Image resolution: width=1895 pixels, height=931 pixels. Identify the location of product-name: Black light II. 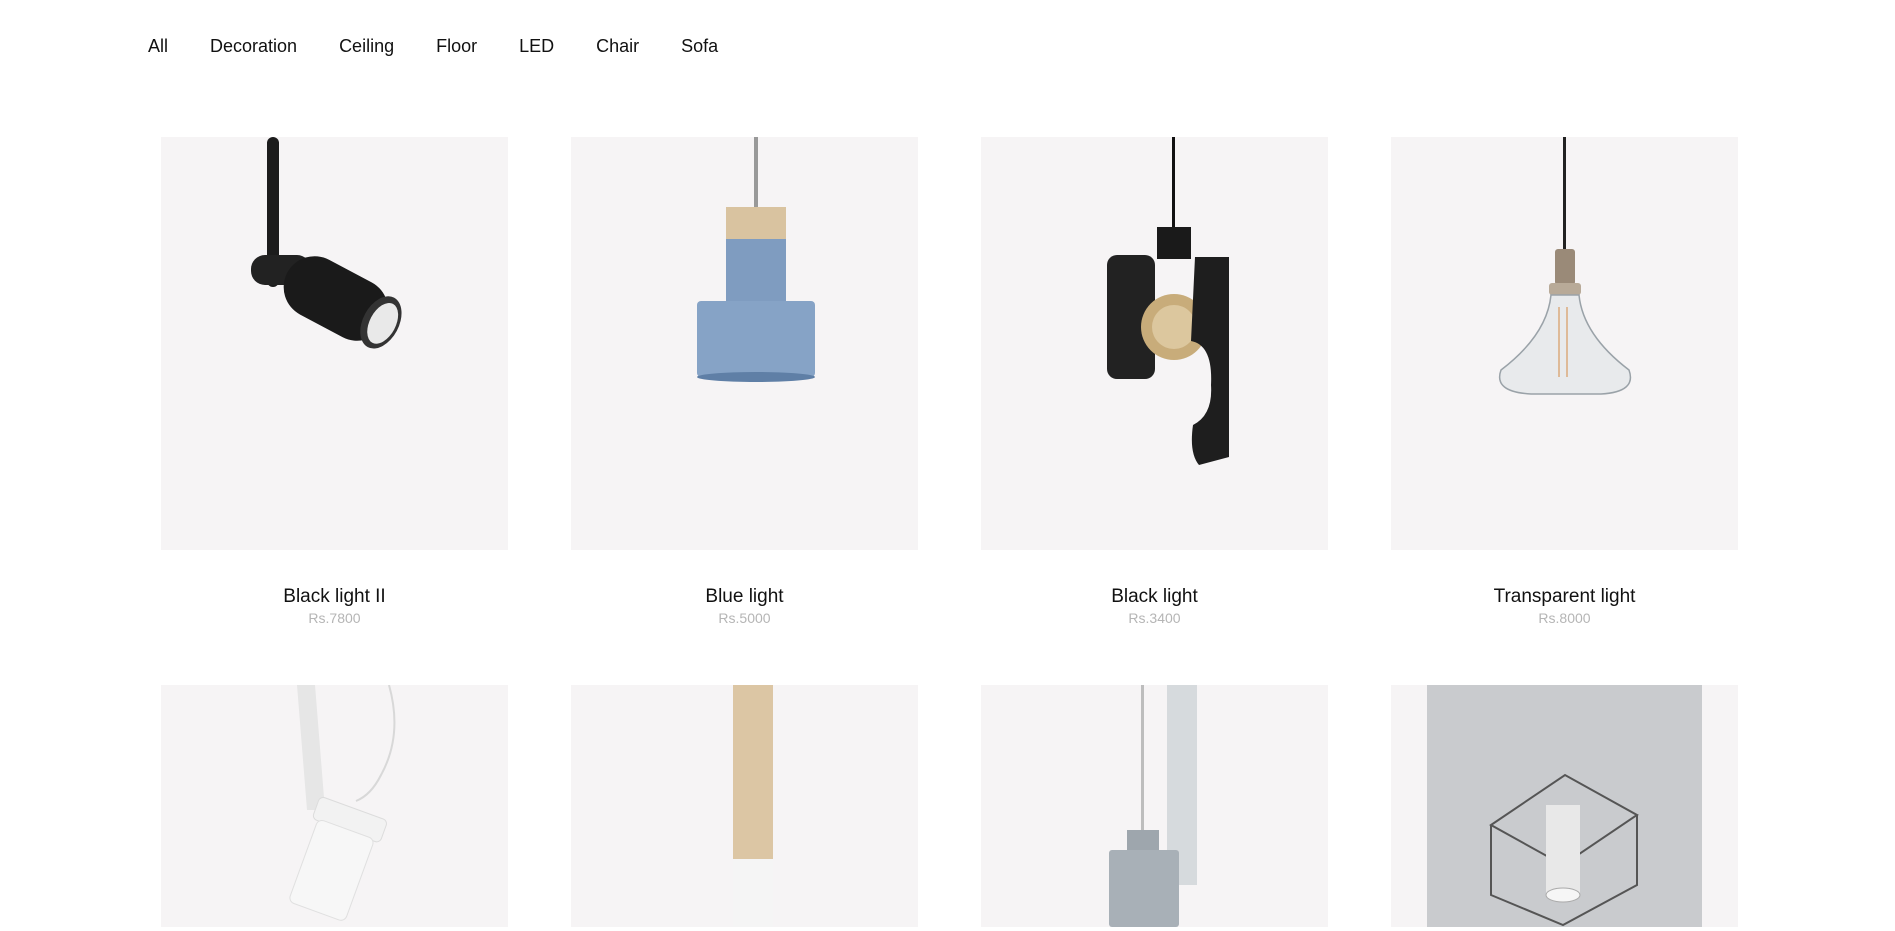
(334, 597).